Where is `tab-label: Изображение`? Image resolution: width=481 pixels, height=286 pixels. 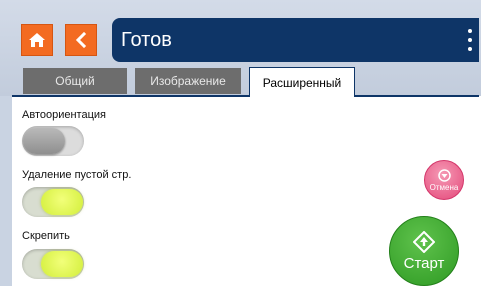 tab-label: Изображение is located at coordinates (188, 81).